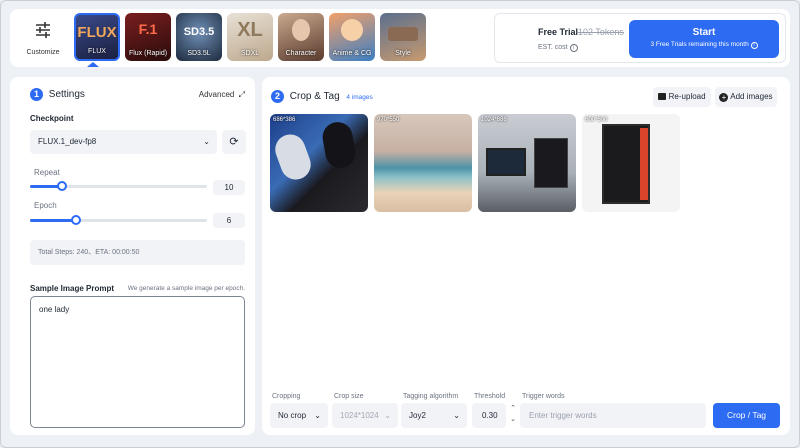 This screenshot has width=800, height=448. I want to click on image-dimensions: 600*500, so click(596, 120).